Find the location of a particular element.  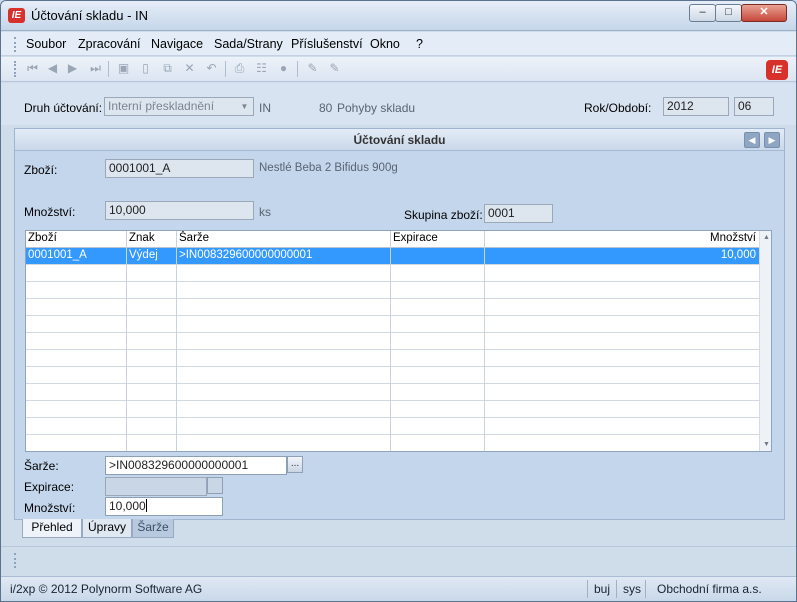

maximize-button: □ is located at coordinates (728, 13).